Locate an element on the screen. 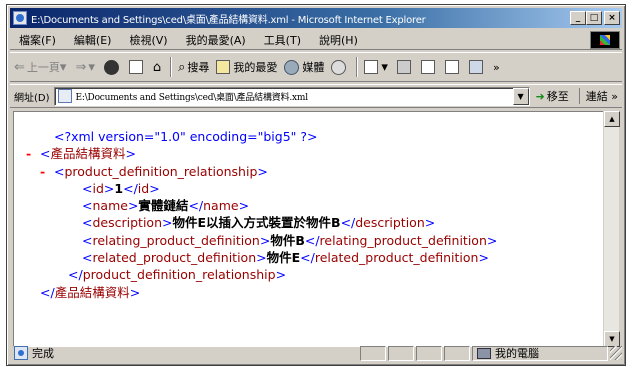 The image size is (632, 371). back-dropdown-icon: ▾ is located at coordinates (63, 67).